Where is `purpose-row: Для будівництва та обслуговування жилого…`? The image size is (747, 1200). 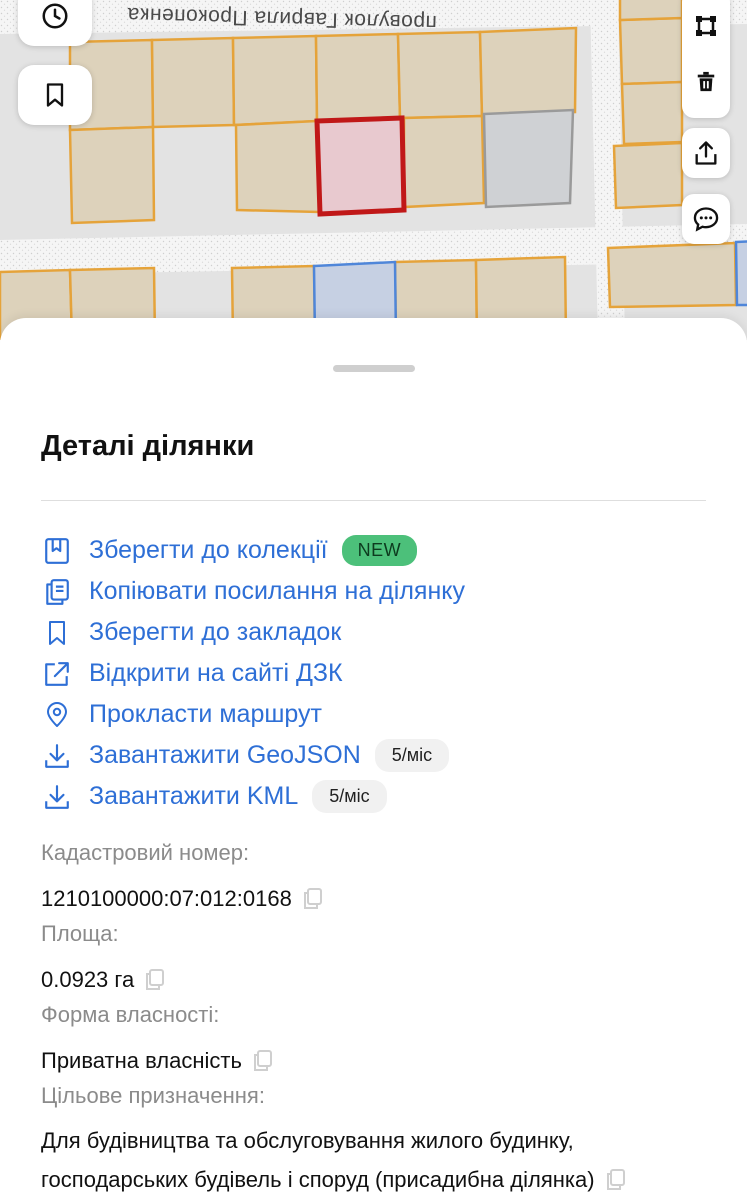
purpose-row: Для будівництва та обслуговування жилого… is located at coordinates (381, 1160).